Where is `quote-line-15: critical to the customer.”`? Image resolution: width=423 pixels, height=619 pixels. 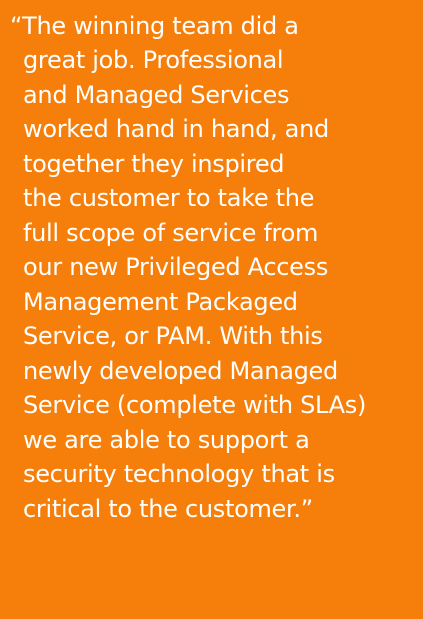 quote-line-15: critical to the customer.” is located at coordinates (168, 509).